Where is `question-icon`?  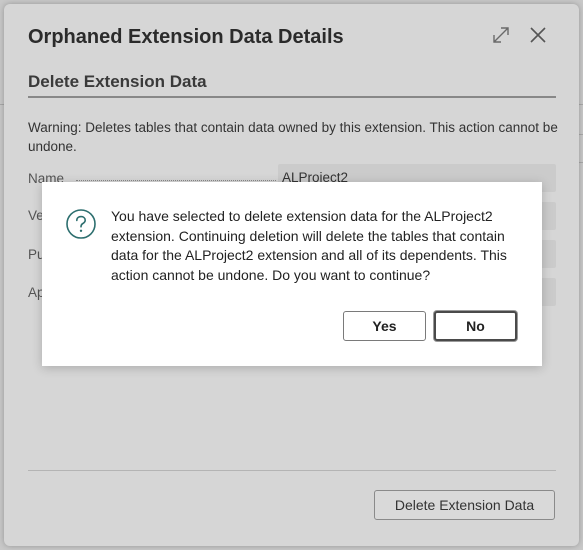
question-icon is located at coordinates (81, 224).